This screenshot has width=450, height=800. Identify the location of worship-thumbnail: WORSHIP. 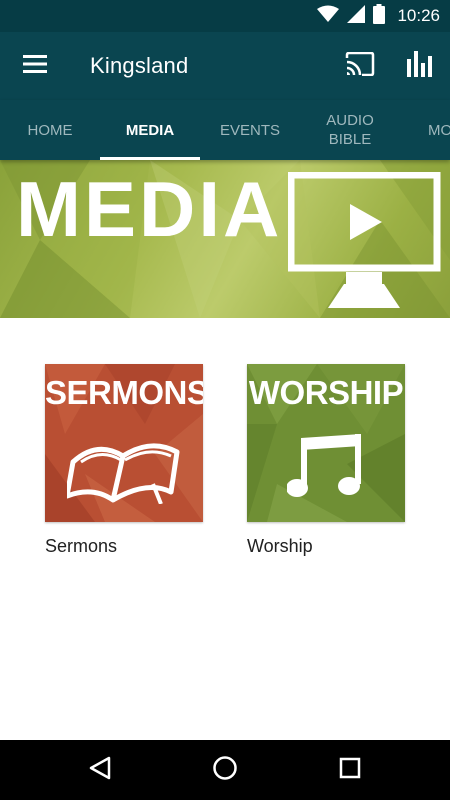
(326, 443).